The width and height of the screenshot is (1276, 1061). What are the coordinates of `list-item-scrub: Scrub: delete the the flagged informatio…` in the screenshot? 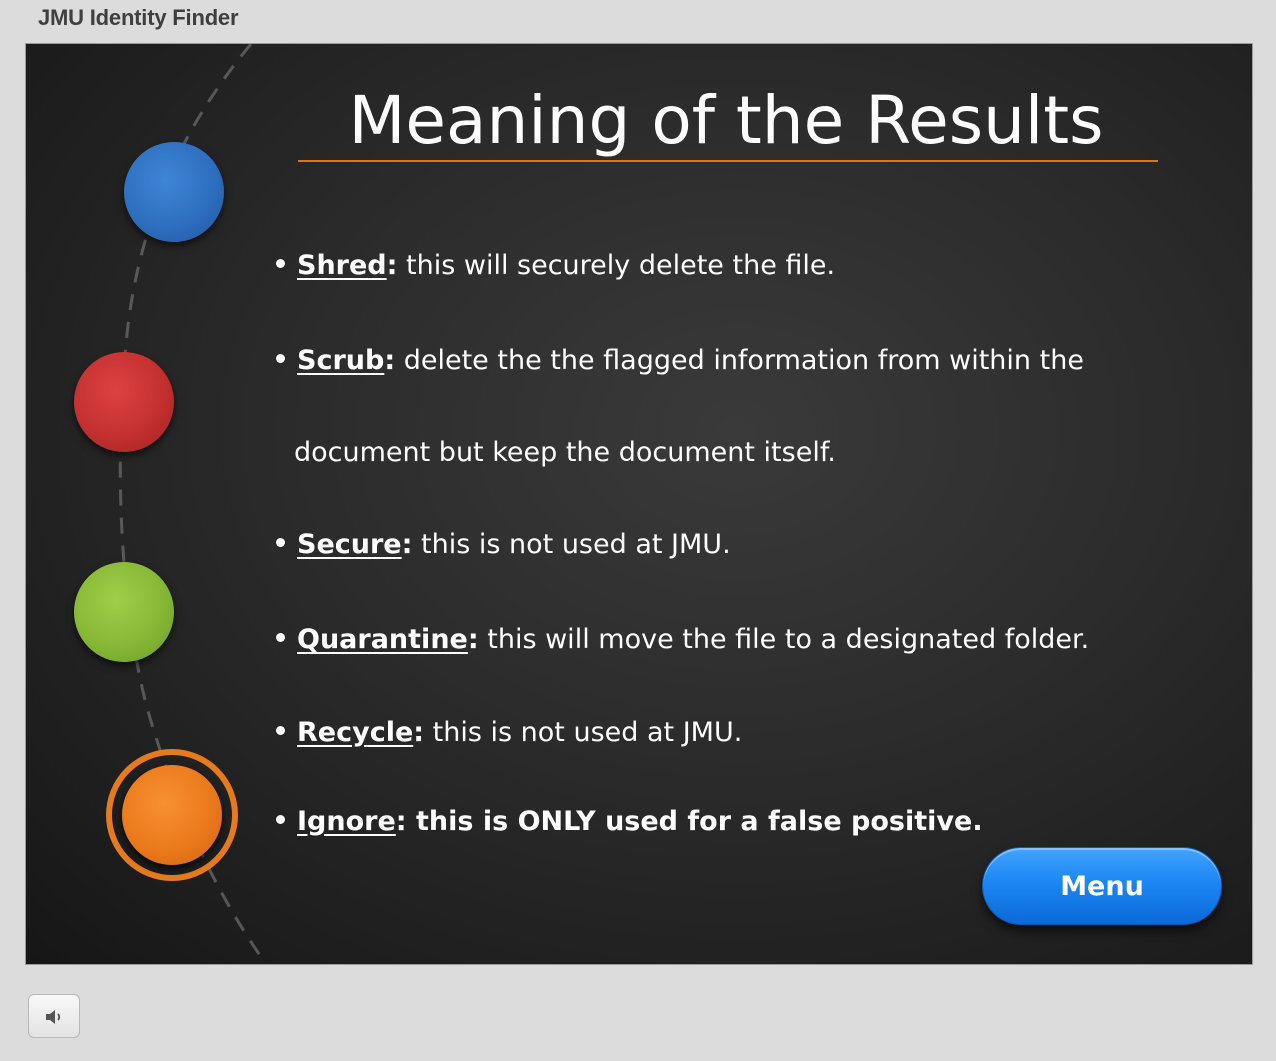 It's located at (680, 360).